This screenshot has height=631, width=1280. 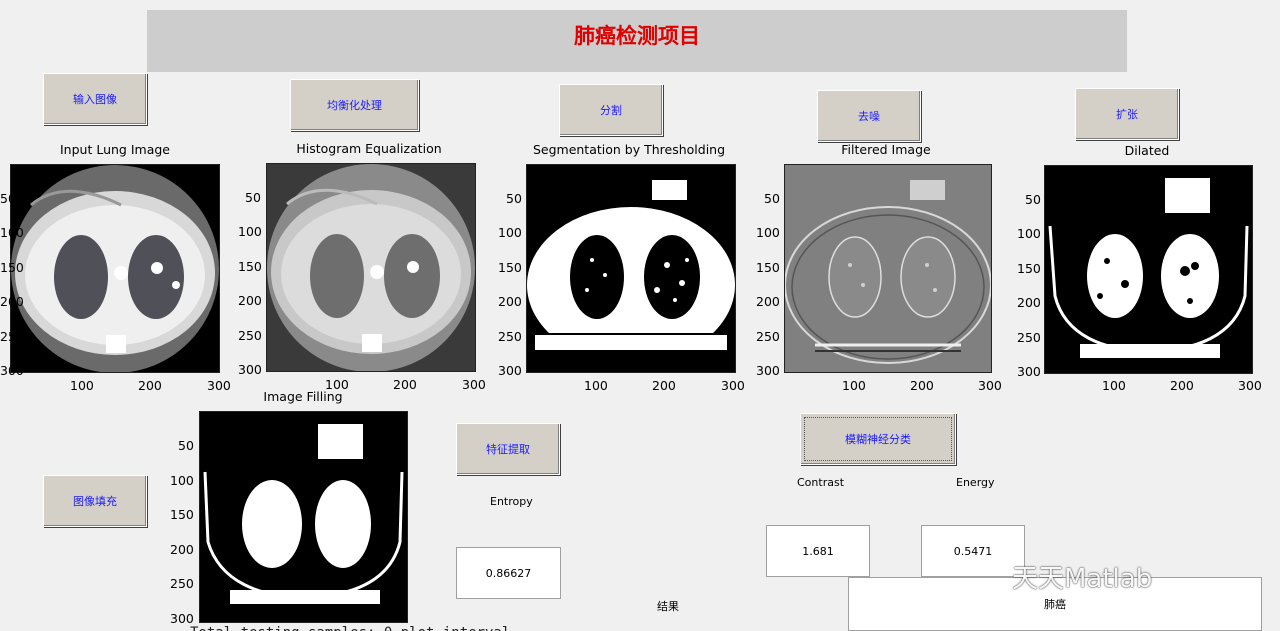 I want to click on entropy-value: 0.86627, so click(x=508, y=573).